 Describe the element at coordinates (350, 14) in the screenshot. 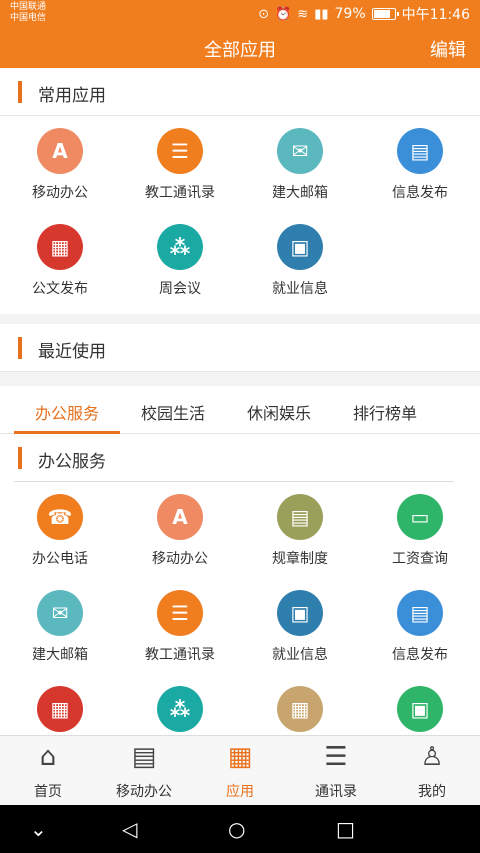

I see `battery-percent: 79%` at that location.